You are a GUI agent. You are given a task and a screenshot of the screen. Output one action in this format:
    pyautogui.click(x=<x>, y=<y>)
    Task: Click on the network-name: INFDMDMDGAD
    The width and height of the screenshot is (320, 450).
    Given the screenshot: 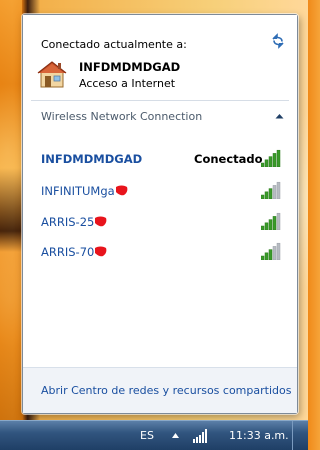 What is the action you would take?
    pyautogui.click(x=92, y=159)
    